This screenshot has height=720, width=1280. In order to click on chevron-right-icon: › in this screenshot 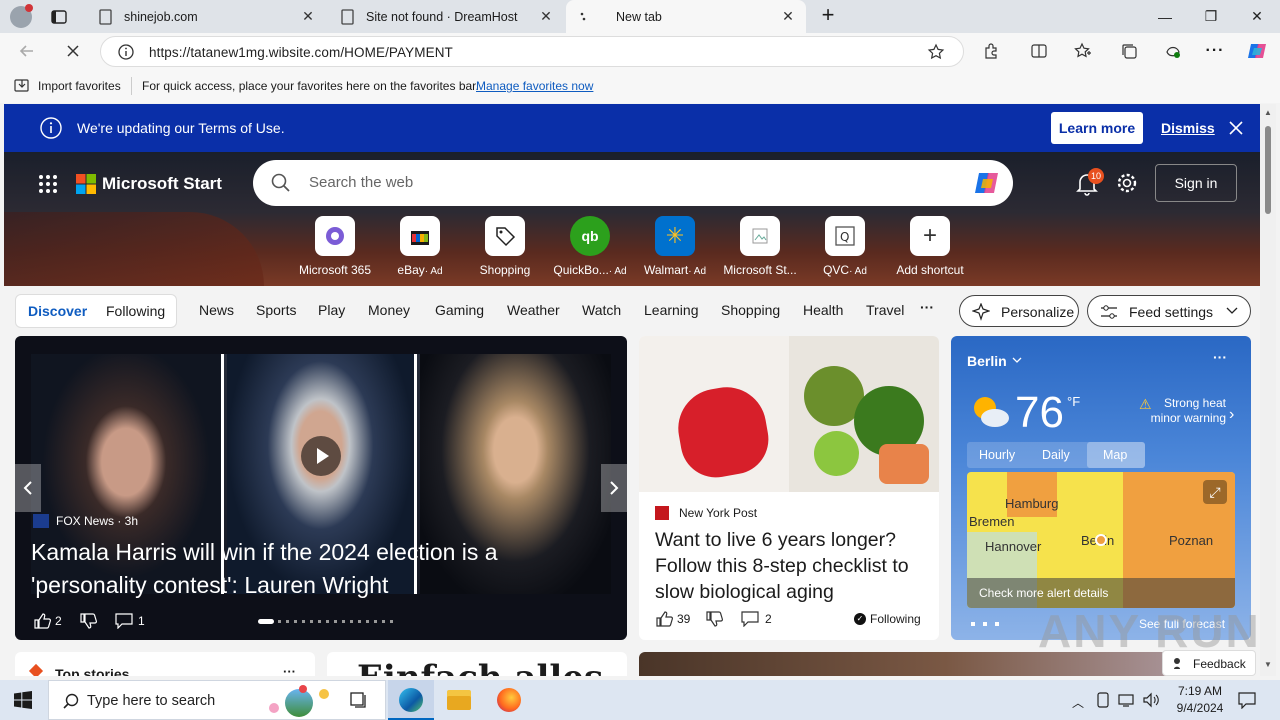, I will do `click(1231, 415)`.